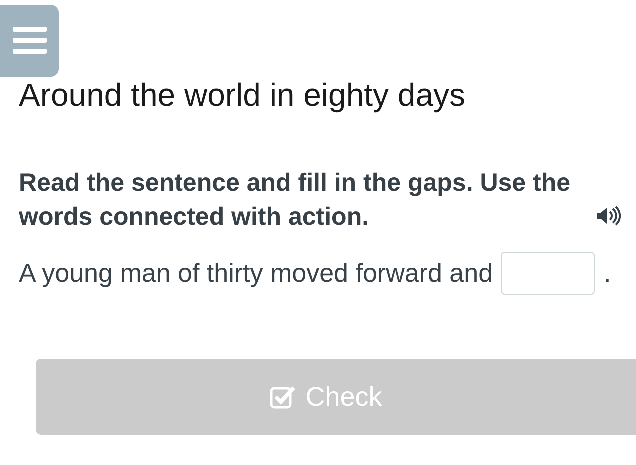 This screenshot has height=465, width=636. What do you see at coordinates (242, 95) in the screenshot?
I see `lesson-title: Around the world in eighty days` at bounding box center [242, 95].